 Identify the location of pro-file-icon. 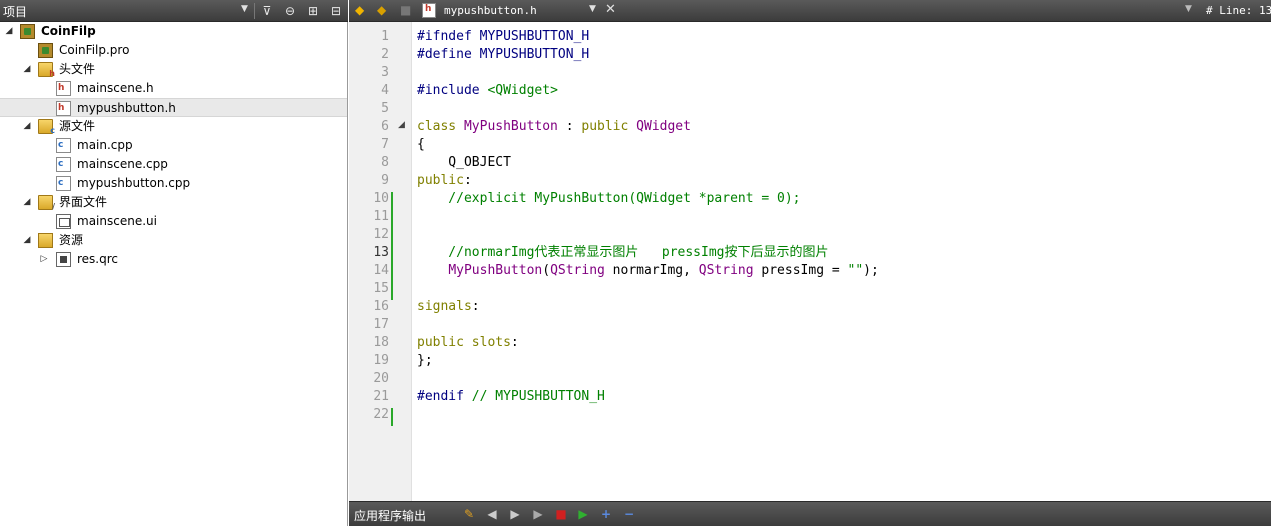
(45, 50).